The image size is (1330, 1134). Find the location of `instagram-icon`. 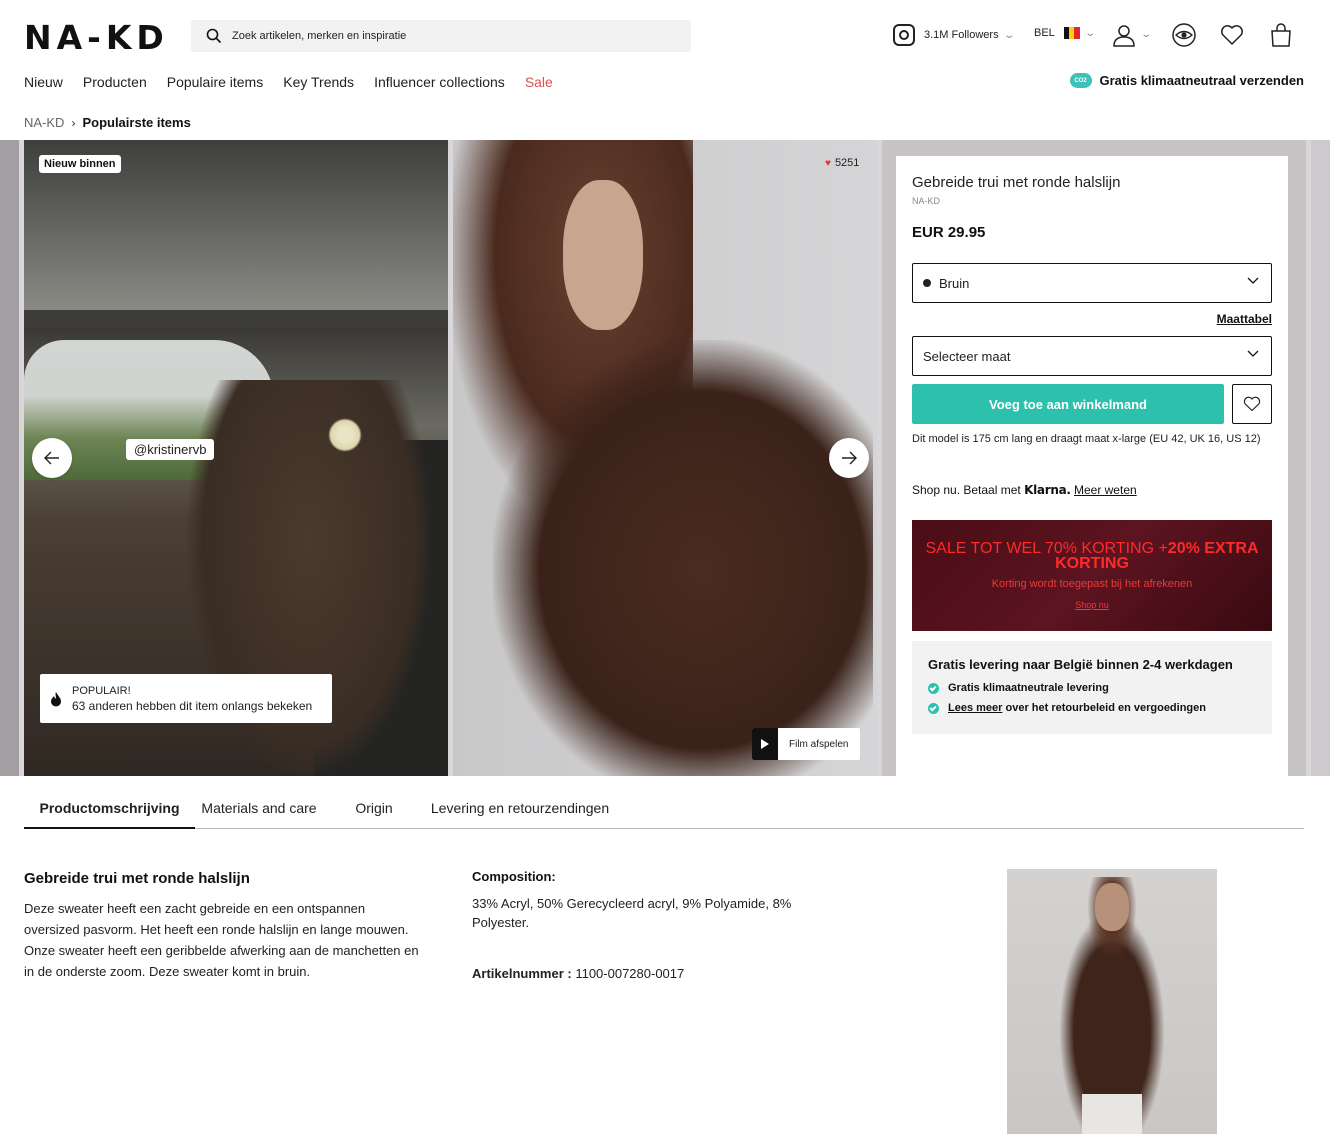

instagram-icon is located at coordinates (904, 35).